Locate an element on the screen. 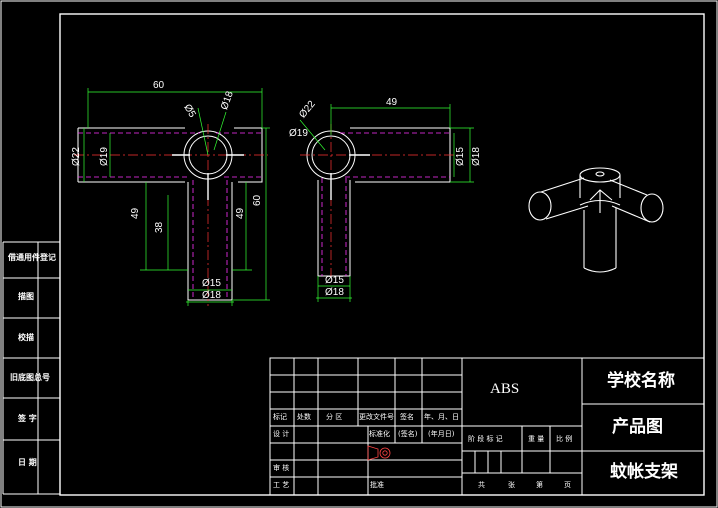 Image resolution: width=718 pixels, height=508 pixels. part-name: 蚊帐支架 is located at coordinates (644, 472).